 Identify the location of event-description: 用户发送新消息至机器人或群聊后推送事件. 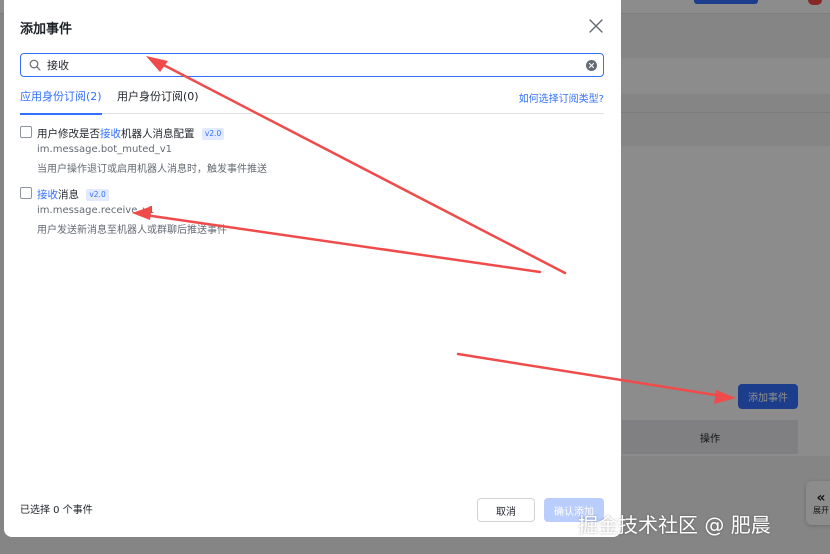
(132, 230).